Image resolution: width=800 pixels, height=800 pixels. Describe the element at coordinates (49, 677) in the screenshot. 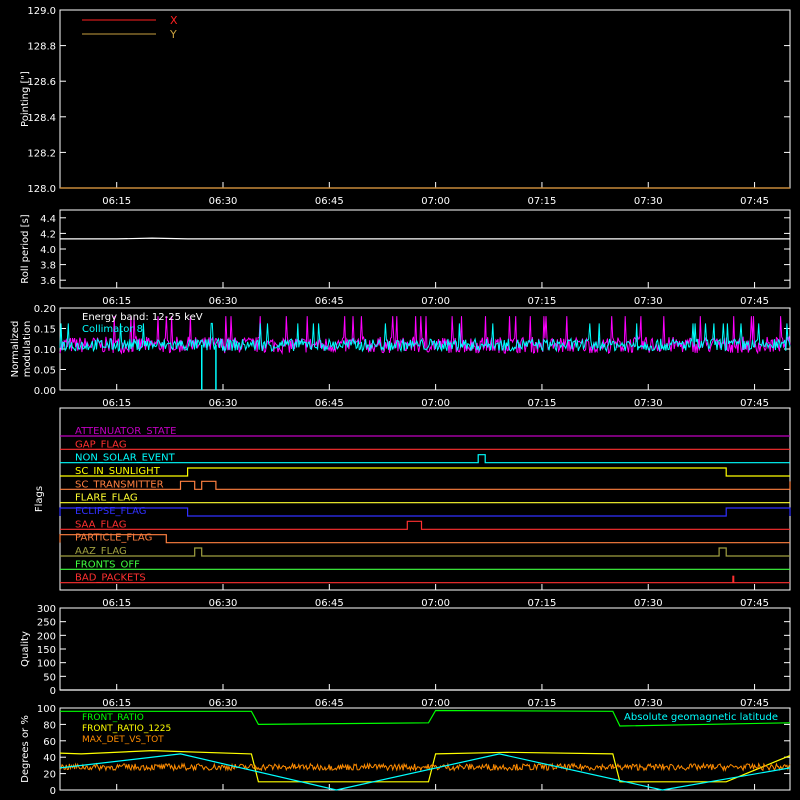

I see `y-tick-label: 50` at that location.